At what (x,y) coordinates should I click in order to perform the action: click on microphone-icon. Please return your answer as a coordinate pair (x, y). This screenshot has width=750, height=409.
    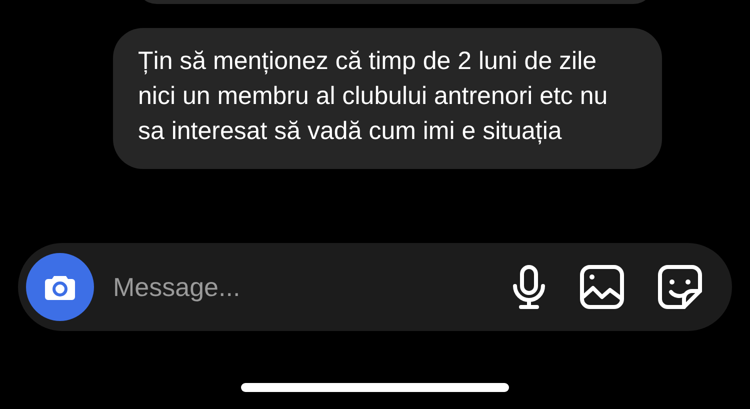
    Looking at the image, I should click on (529, 287).